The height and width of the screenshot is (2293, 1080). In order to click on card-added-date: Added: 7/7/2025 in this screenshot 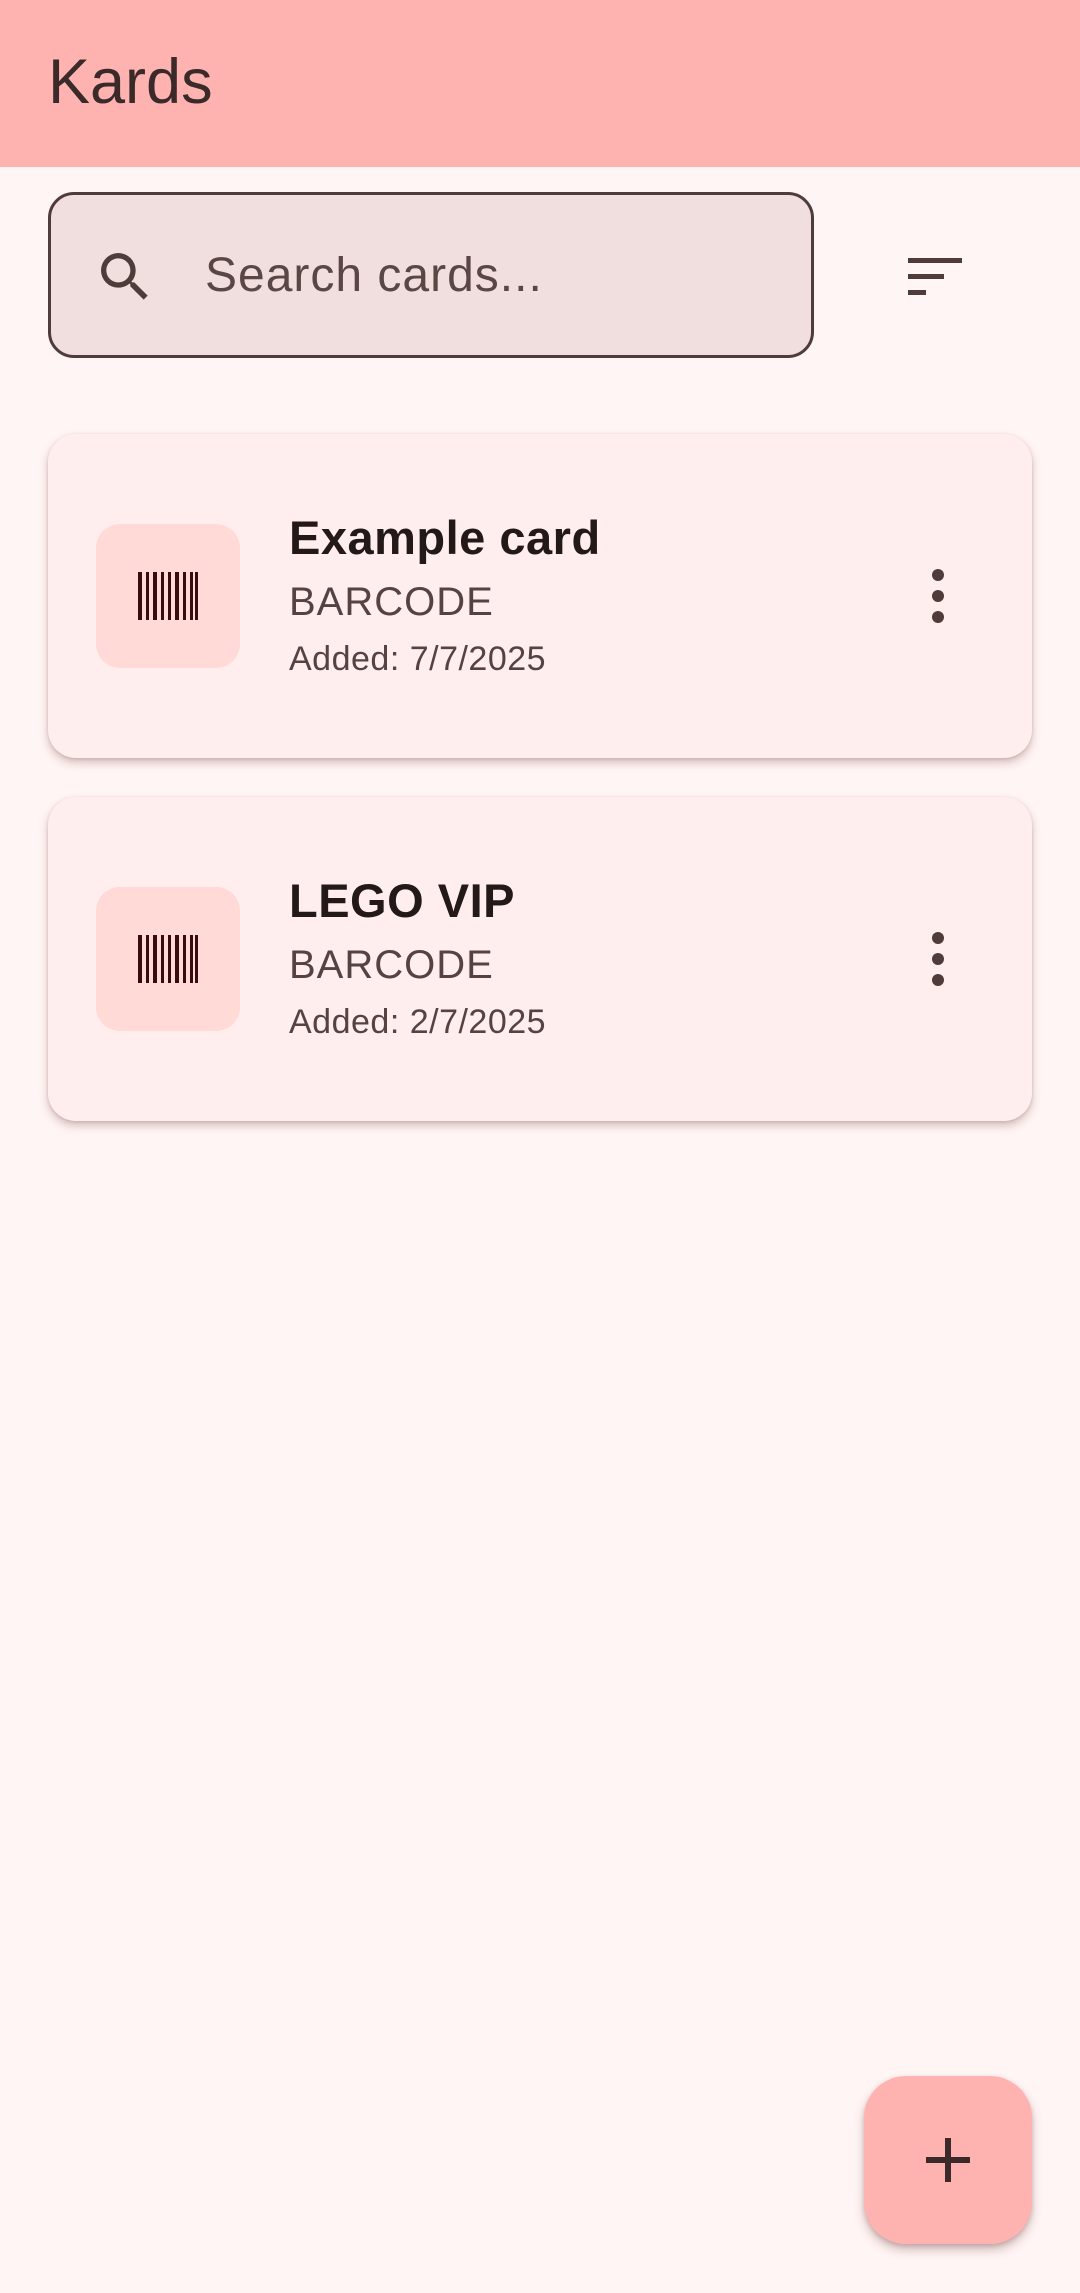, I will do `click(418, 659)`.